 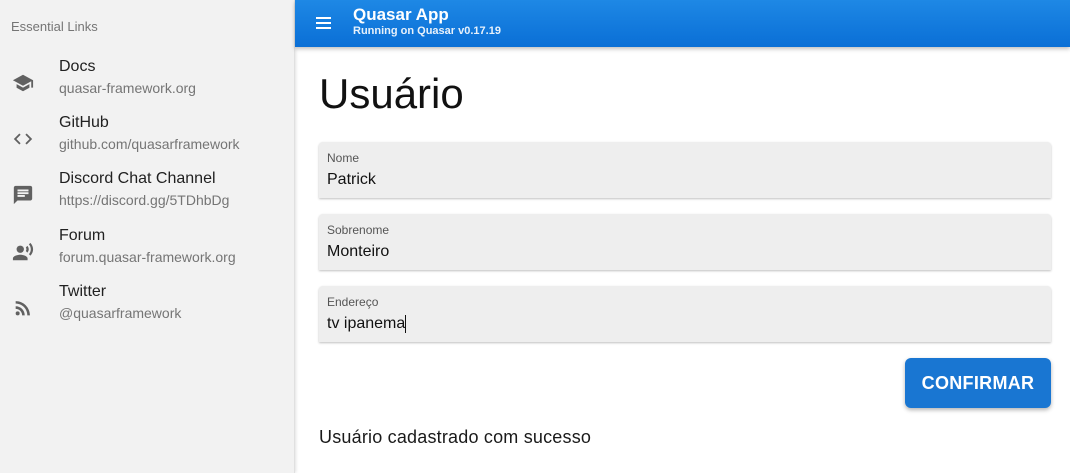 I want to click on drawer-item-docs: Docs quasar-framework.org, so click(x=147, y=86).